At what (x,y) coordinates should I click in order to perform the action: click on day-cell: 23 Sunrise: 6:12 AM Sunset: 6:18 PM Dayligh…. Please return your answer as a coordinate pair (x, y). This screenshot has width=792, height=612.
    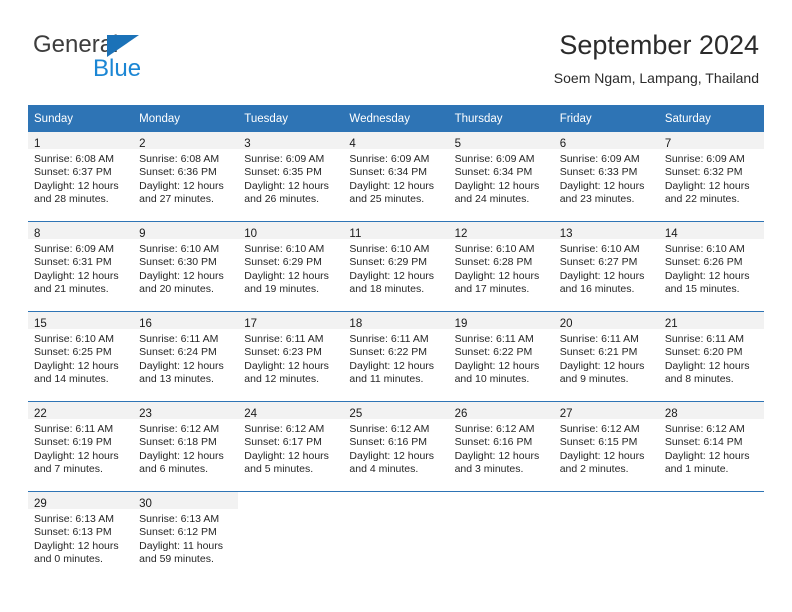
    Looking at the image, I should click on (186, 446).